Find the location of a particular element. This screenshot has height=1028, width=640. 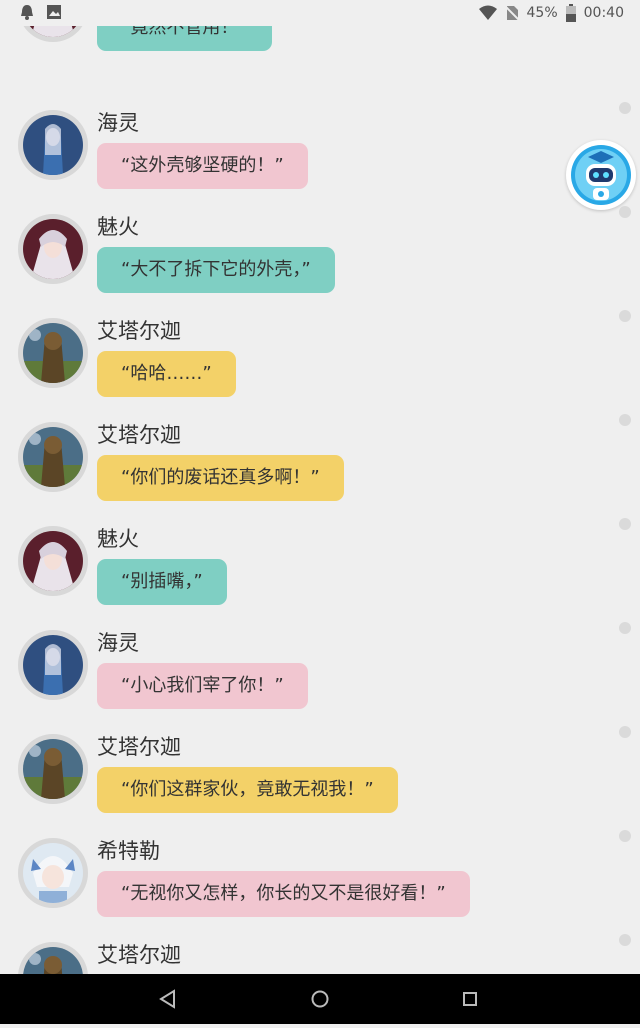

sender-name: 希特勒 is located at coordinates (128, 851).